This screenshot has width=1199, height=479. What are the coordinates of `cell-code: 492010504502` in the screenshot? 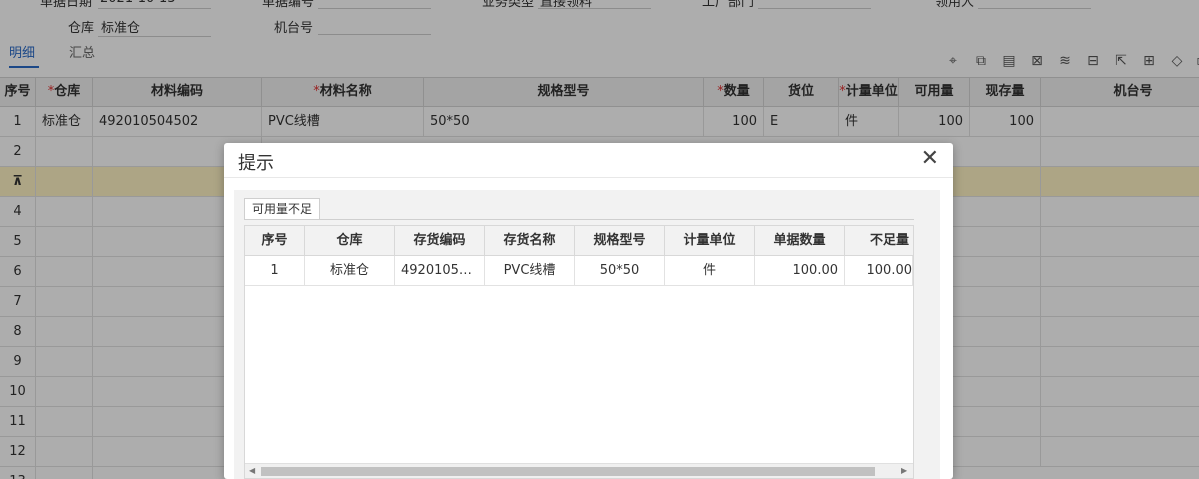 It's located at (440, 270).